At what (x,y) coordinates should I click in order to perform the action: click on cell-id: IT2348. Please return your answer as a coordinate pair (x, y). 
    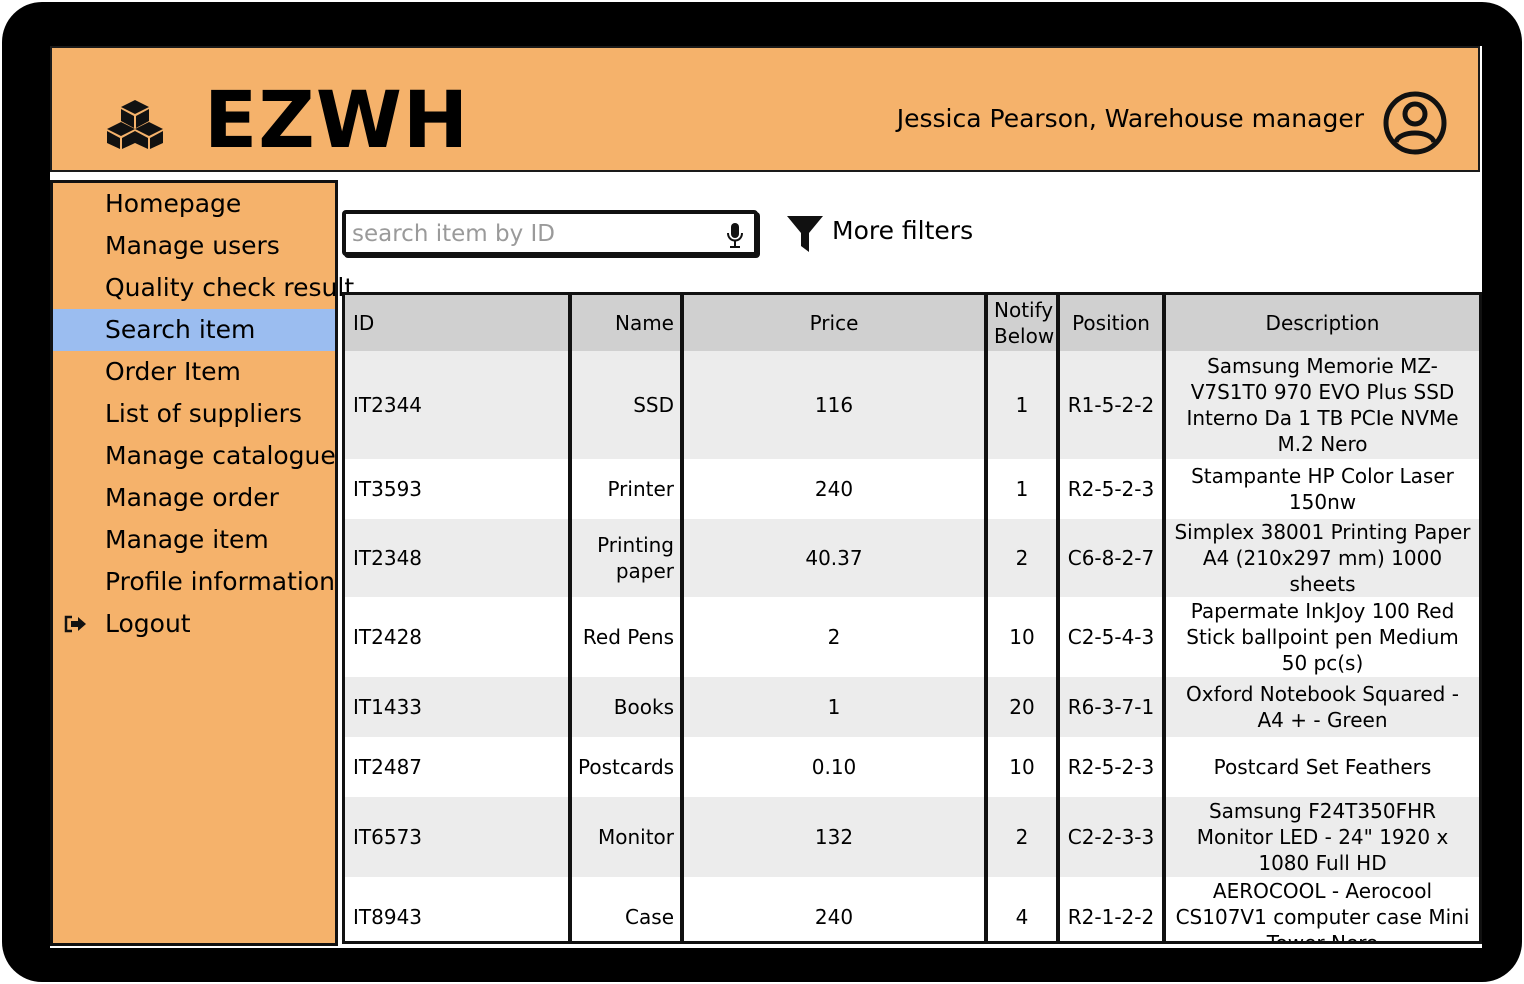
    Looking at the image, I should click on (458, 558).